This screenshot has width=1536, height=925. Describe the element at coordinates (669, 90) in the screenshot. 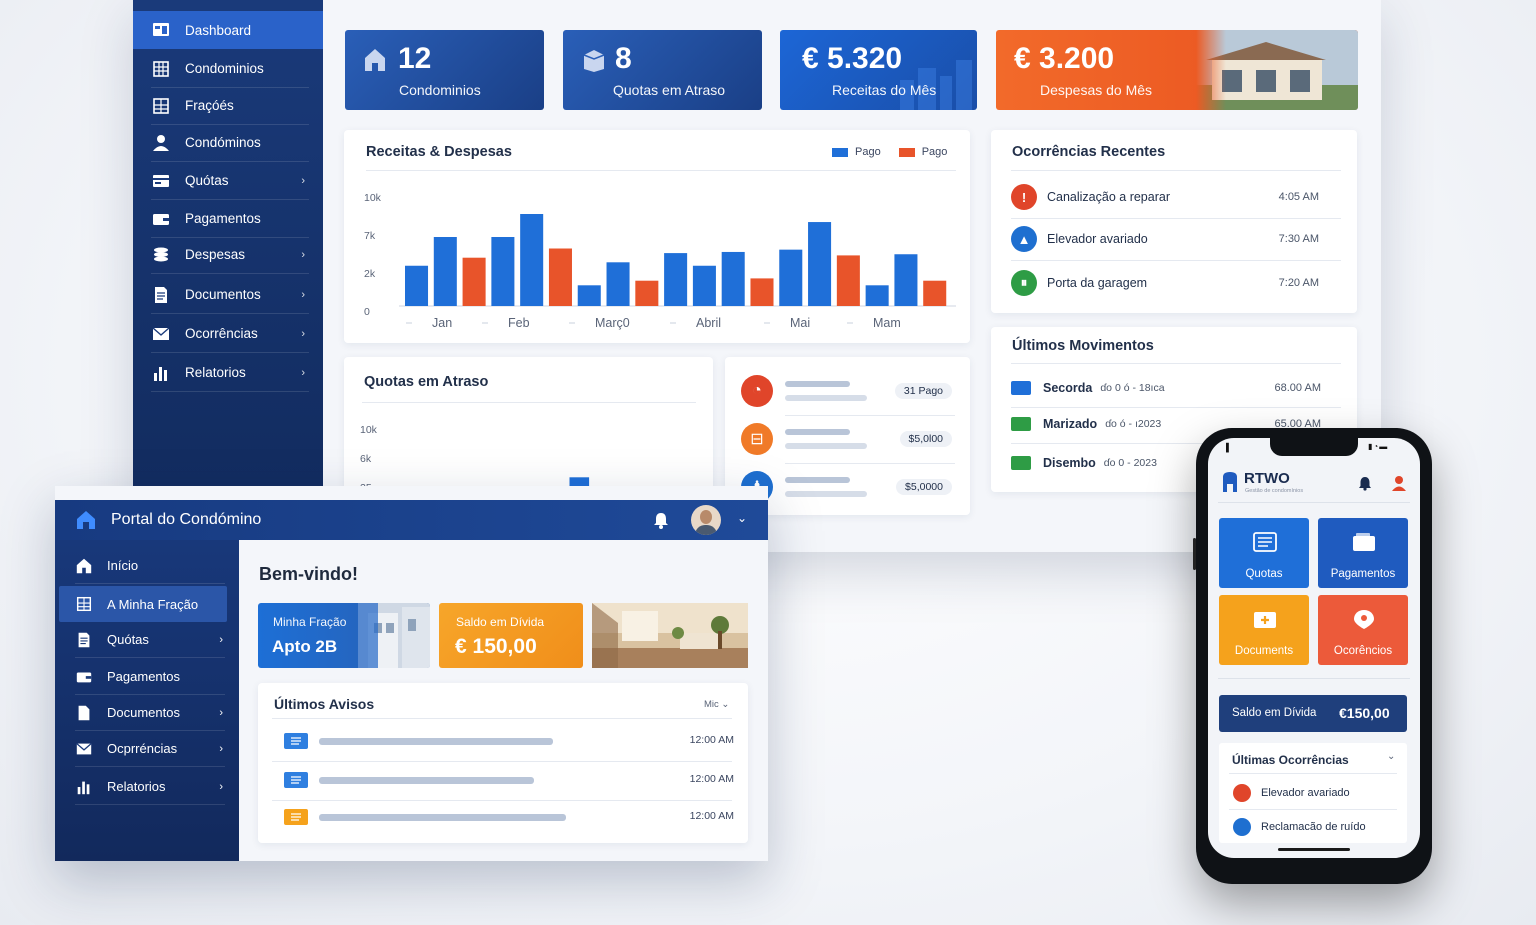

I see `kpi-label: Quotas em Atraso` at that location.